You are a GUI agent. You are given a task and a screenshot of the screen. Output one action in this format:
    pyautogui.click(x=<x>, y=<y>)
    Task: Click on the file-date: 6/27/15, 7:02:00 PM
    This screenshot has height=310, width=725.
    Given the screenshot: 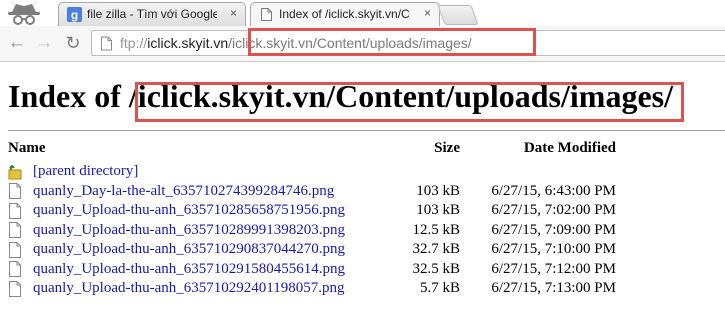 What is the action you would take?
    pyautogui.click(x=553, y=210)
    